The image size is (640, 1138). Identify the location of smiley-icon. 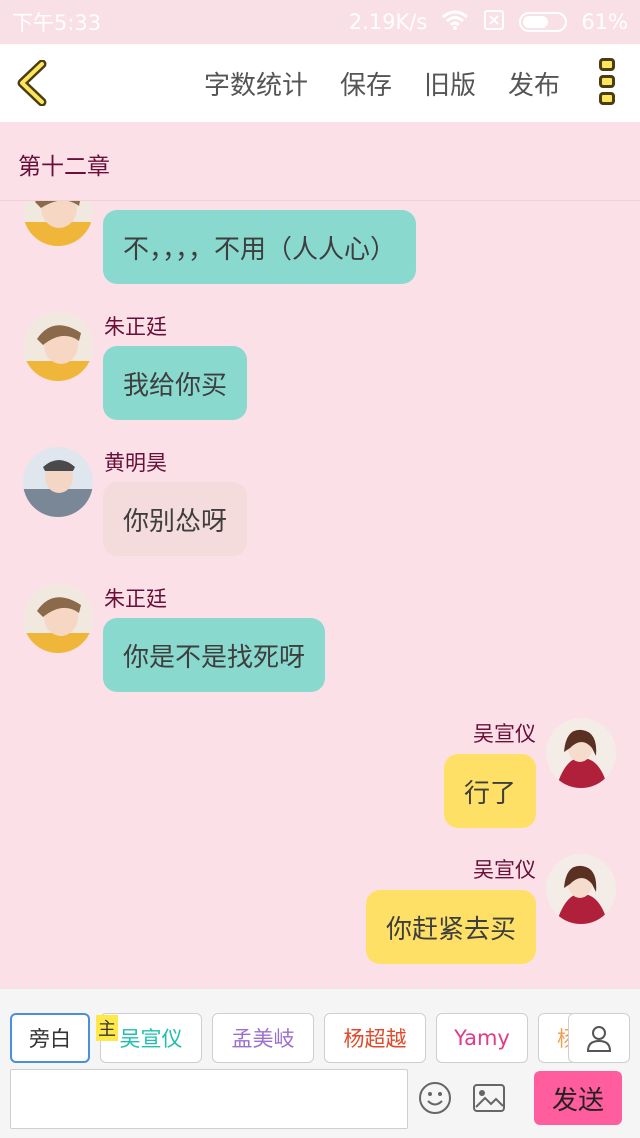
(435, 1098).